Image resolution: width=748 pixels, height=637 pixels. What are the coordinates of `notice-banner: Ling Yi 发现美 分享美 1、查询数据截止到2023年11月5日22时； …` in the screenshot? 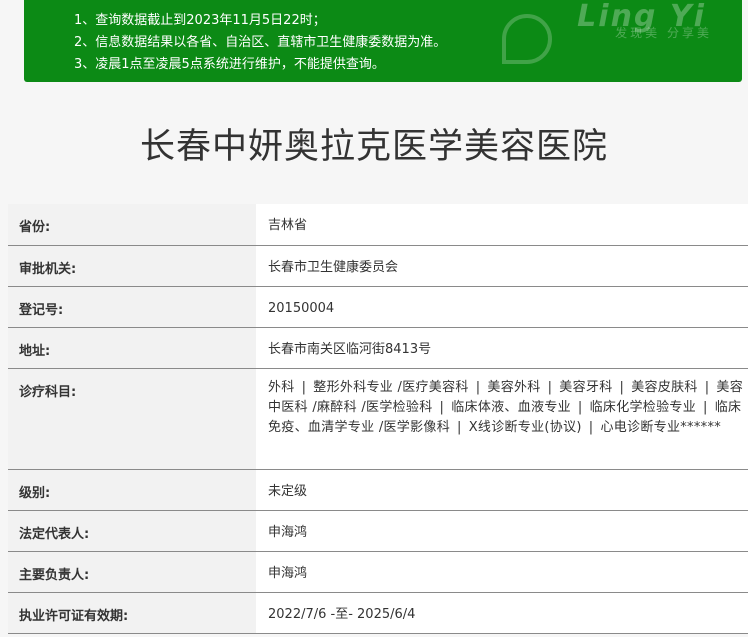 It's located at (383, 41).